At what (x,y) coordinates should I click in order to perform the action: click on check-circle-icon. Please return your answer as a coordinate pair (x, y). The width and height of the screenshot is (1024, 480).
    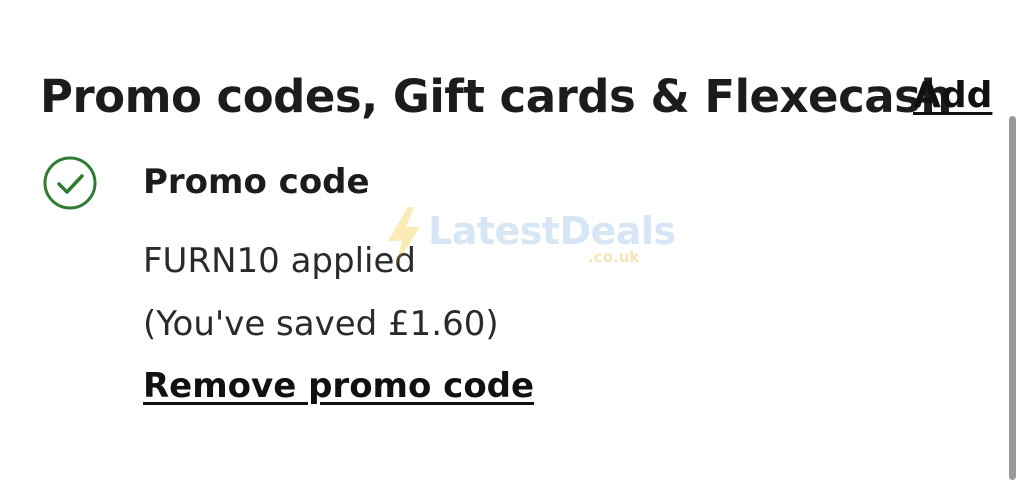
    Looking at the image, I should click on (70, 183).